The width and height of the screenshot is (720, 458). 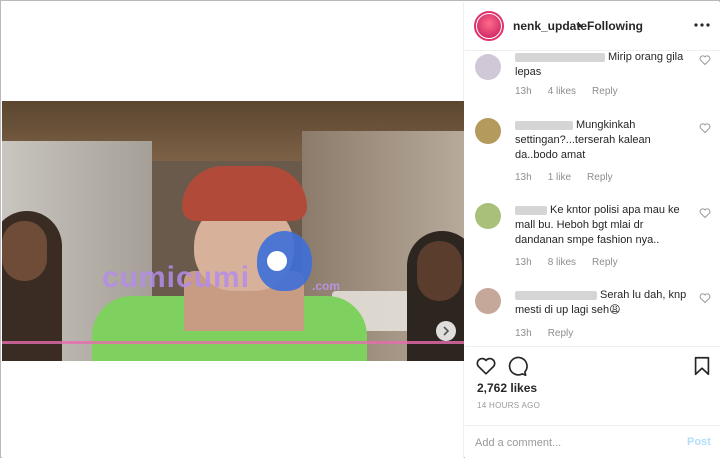 What do you see at coordinates (595, 81) in the screenshot?
I see `comment-item: Mirip orang gila lepas 13h 4 likes Reply` at bounding box center [595, 81].